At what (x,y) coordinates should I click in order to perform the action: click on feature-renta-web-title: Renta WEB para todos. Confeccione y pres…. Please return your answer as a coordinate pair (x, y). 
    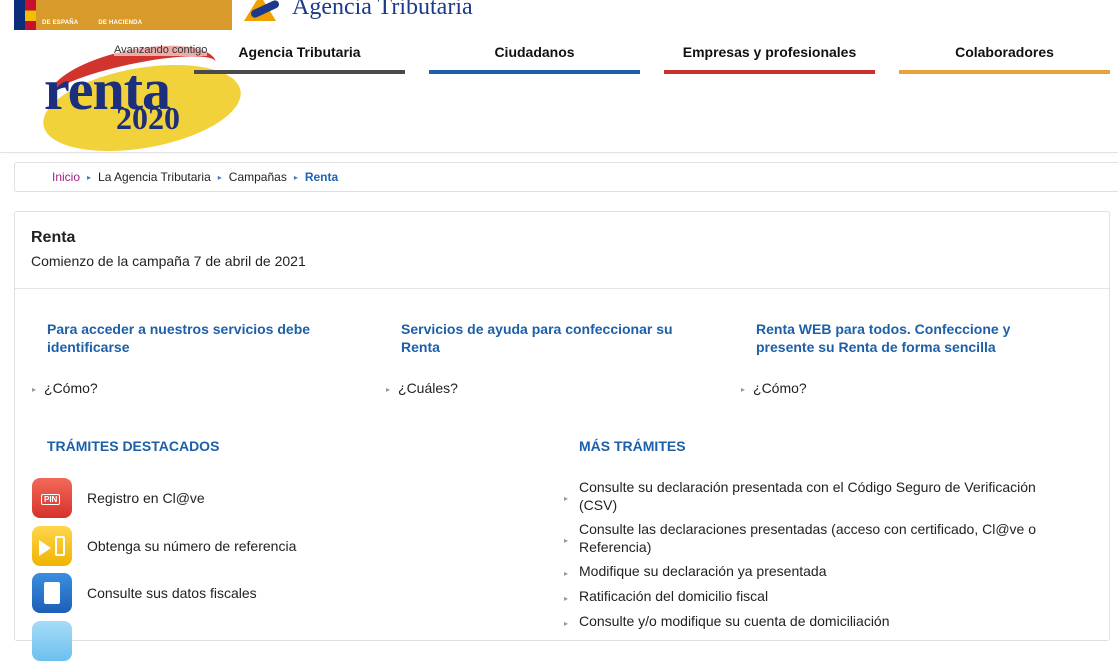
    Looking at the image, I should click on (901, 338).